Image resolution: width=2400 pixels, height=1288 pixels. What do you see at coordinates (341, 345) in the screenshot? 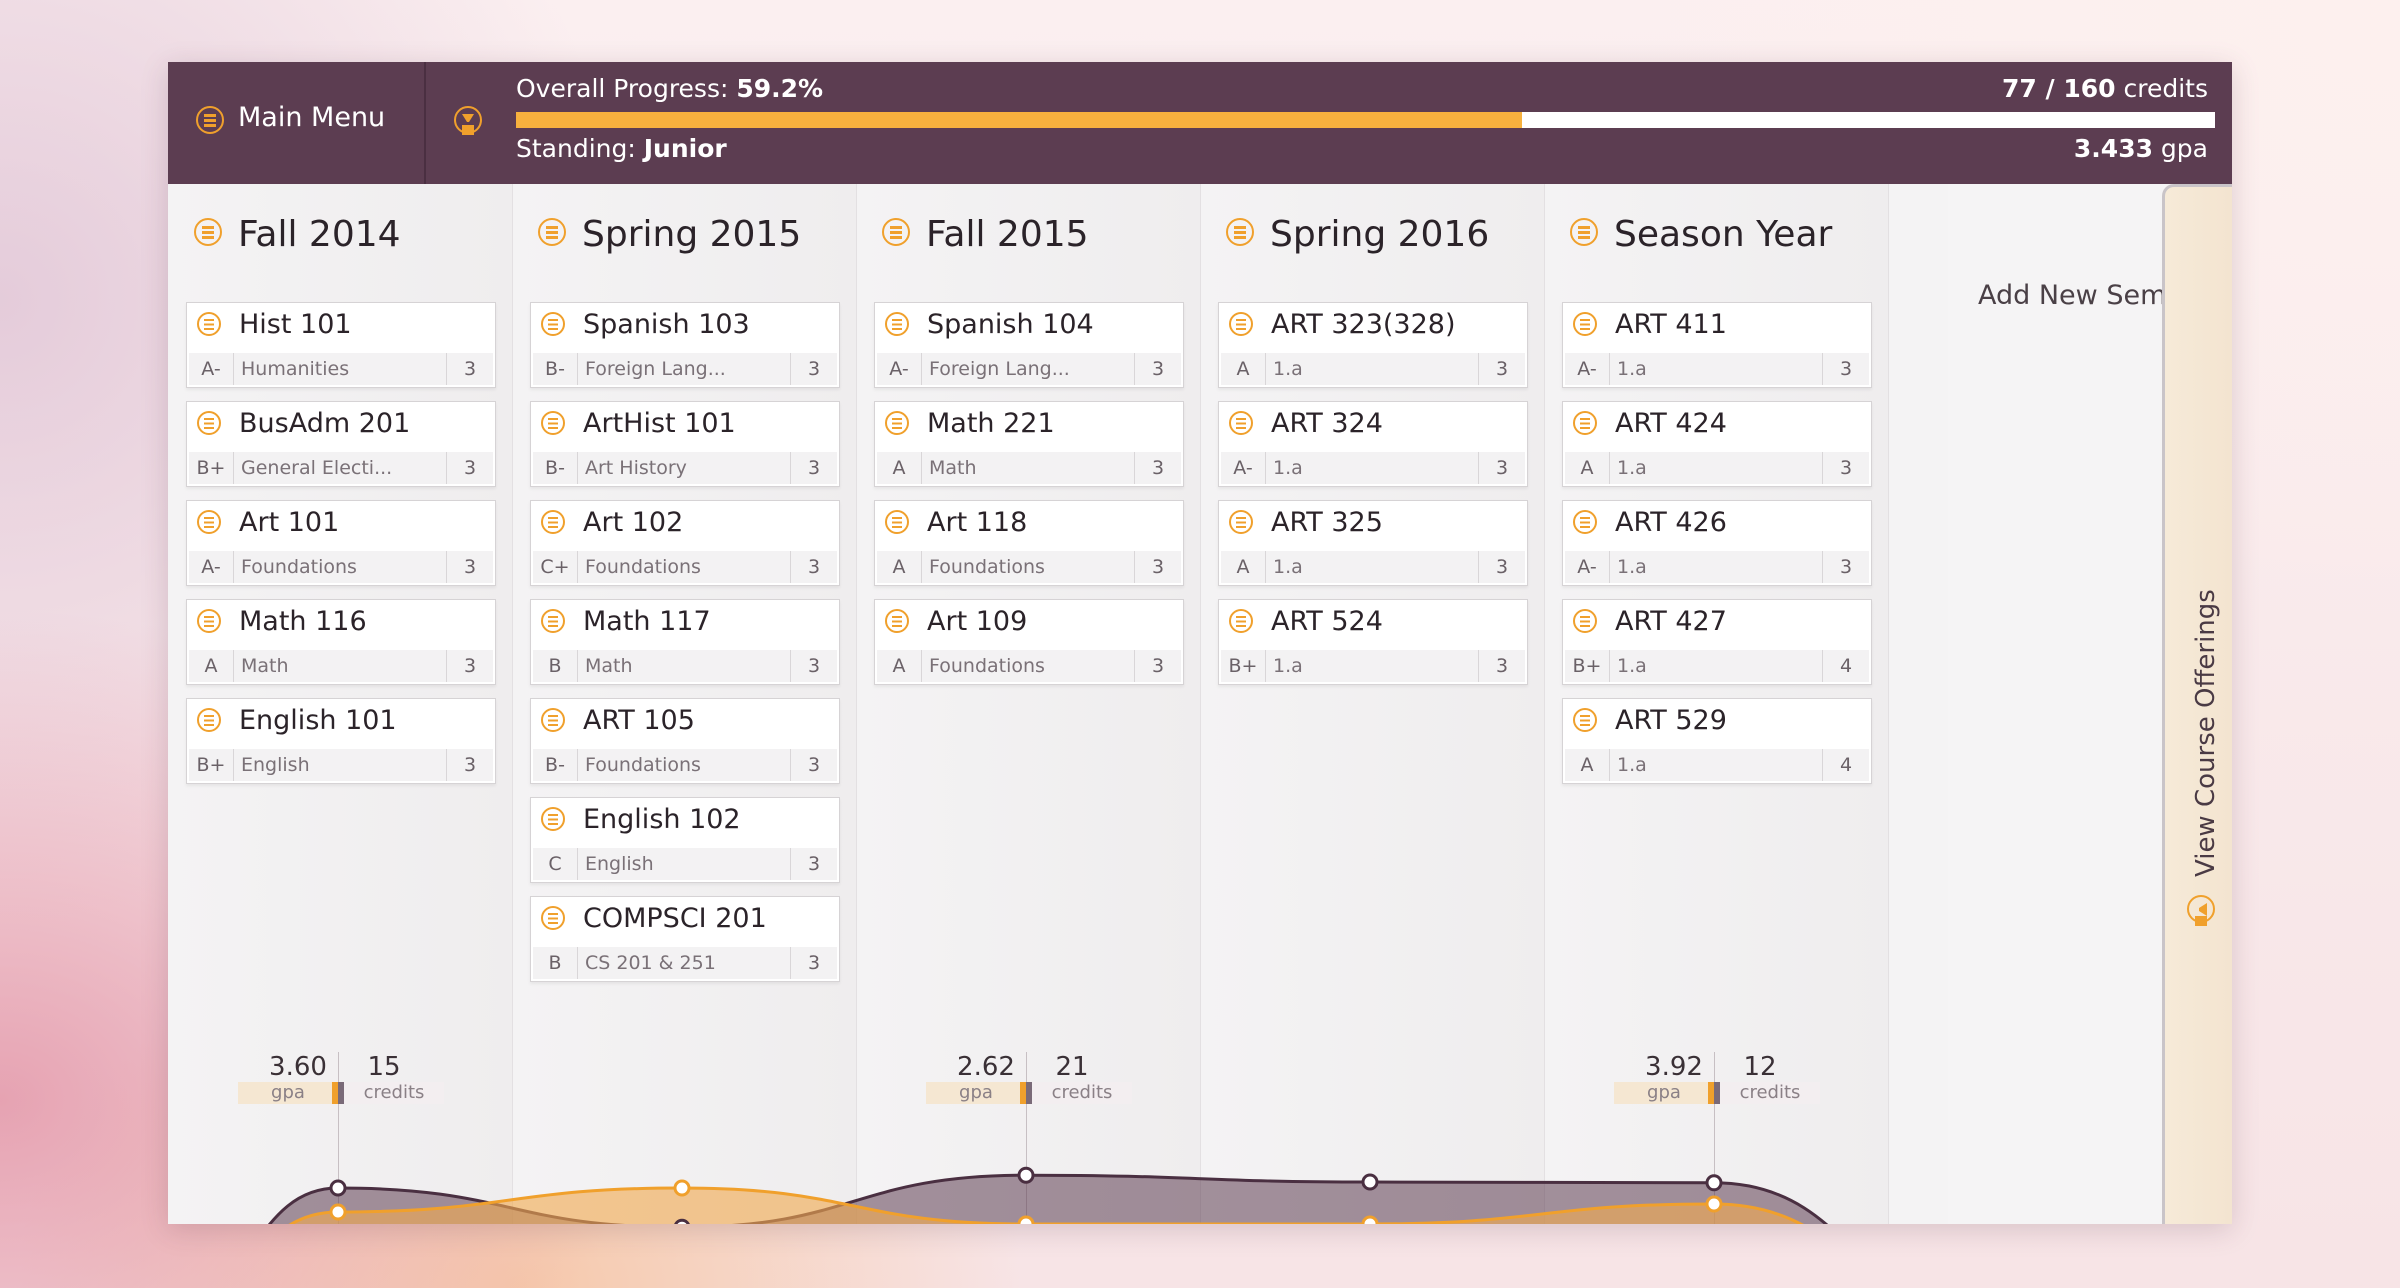
I see `course-card: Hist 101 A- Humanities 3` at bounding box center [341, 345].